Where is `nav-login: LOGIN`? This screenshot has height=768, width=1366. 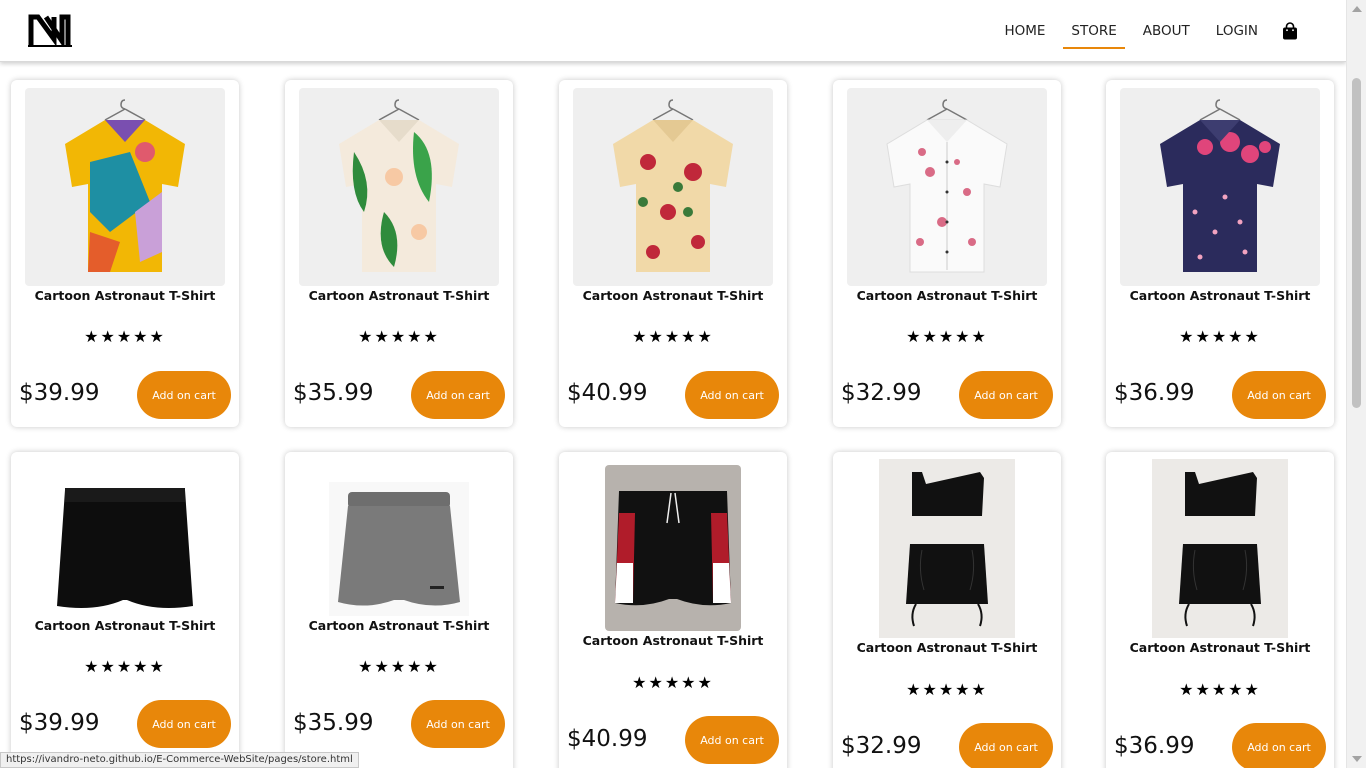 nav-login: LOGIN is located at coordinates (1237, 31).